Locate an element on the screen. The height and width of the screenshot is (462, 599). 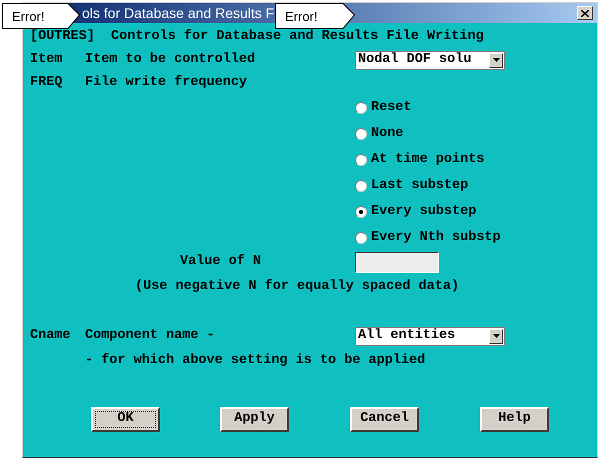
input-field is located at coordinates (397, 262).